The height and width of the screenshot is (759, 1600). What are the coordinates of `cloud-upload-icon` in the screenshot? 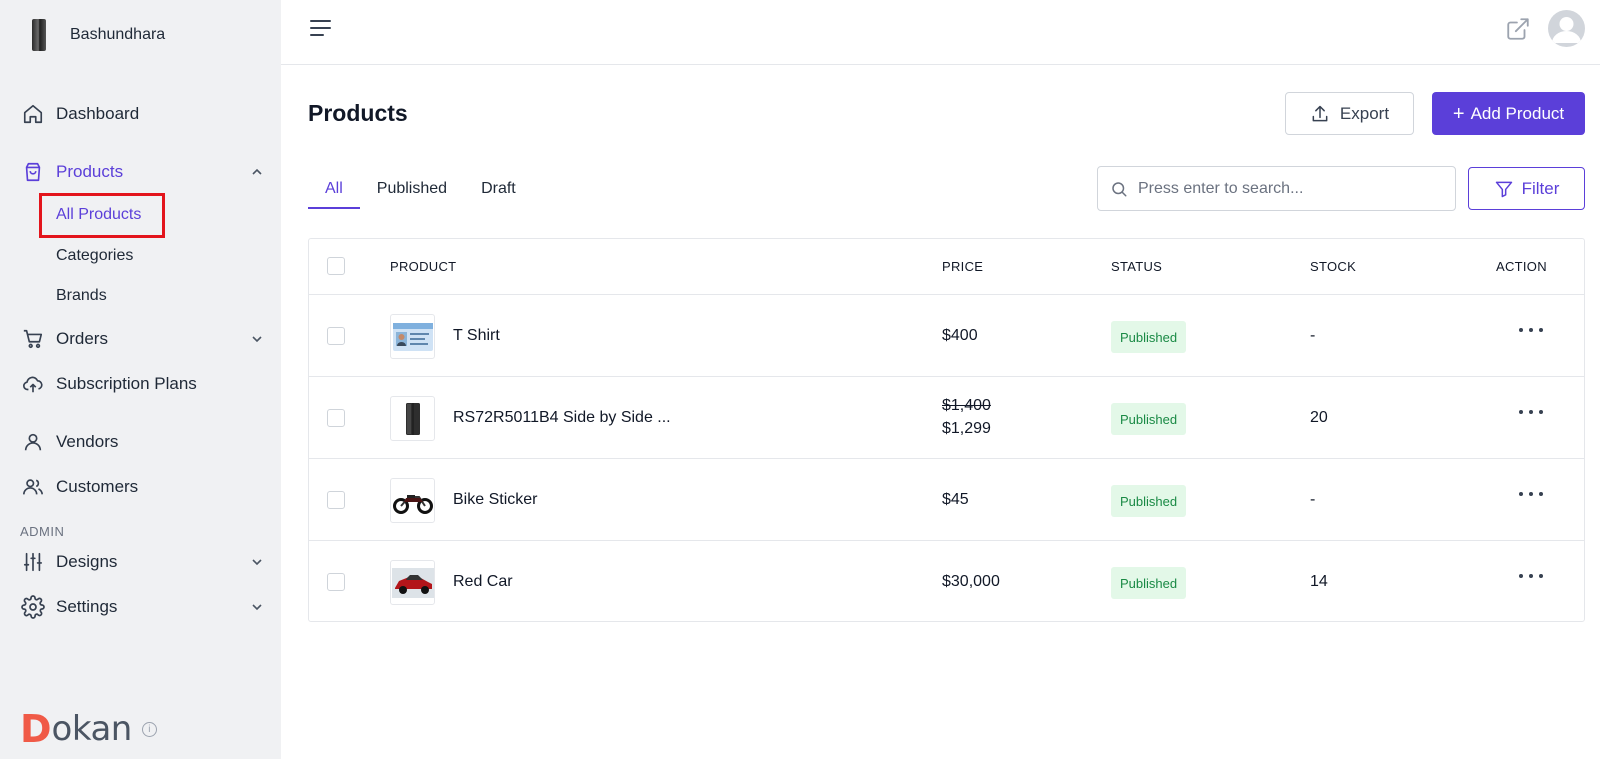 It's located at (33, 384).